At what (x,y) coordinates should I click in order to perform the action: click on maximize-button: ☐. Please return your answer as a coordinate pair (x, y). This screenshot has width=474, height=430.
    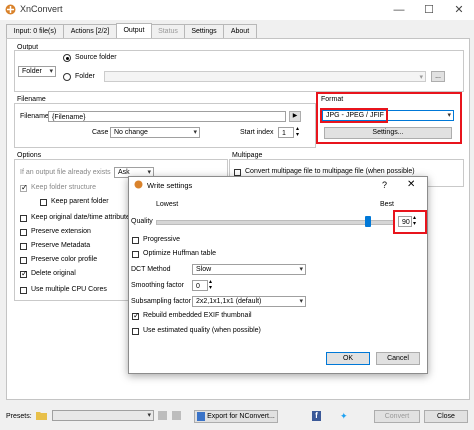
    Looking at the image, I should click on (429, 10).